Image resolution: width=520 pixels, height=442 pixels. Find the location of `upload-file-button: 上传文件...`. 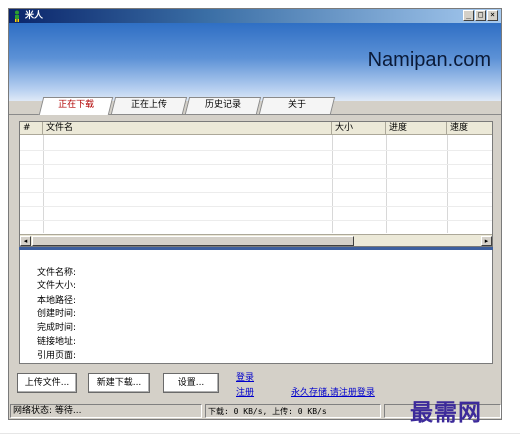

upload-file-button: 上传文件... is located at coordinates (47, 383).